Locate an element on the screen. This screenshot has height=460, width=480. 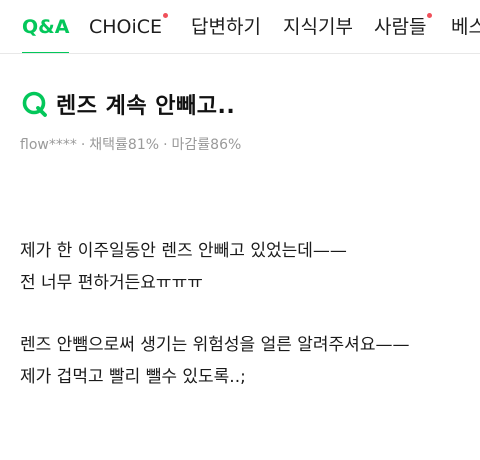
author-meta: flow**** · 채택률81% · 마감률86% is located at coordinates (130, 144).